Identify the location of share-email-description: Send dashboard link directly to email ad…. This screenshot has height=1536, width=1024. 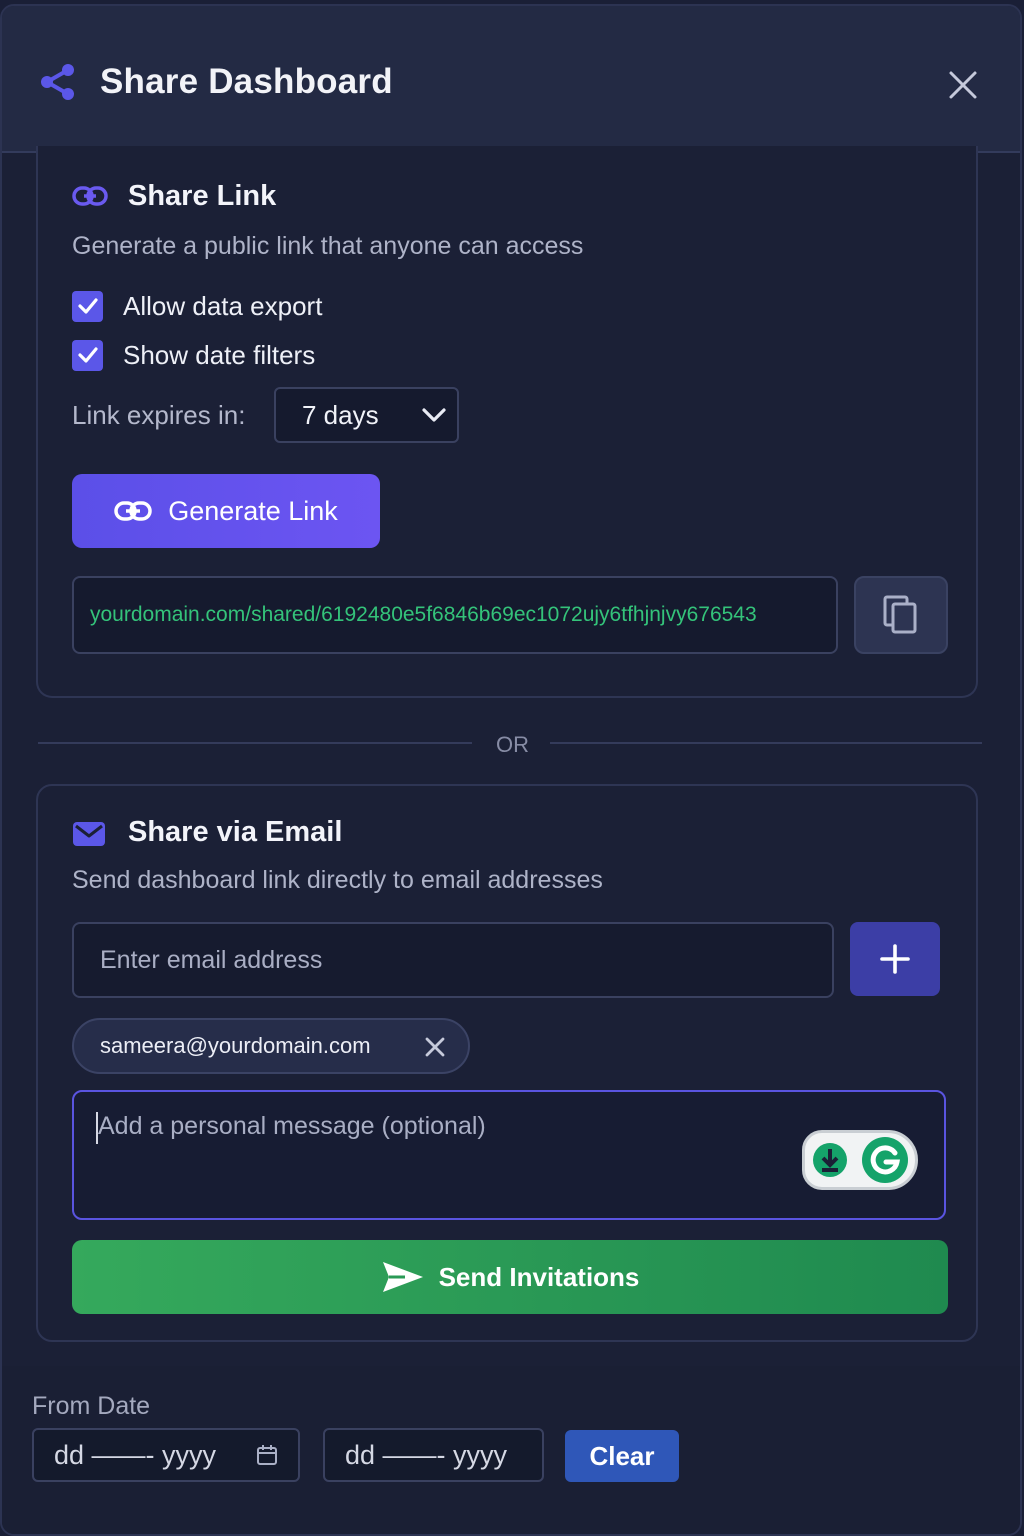
(337, 880).